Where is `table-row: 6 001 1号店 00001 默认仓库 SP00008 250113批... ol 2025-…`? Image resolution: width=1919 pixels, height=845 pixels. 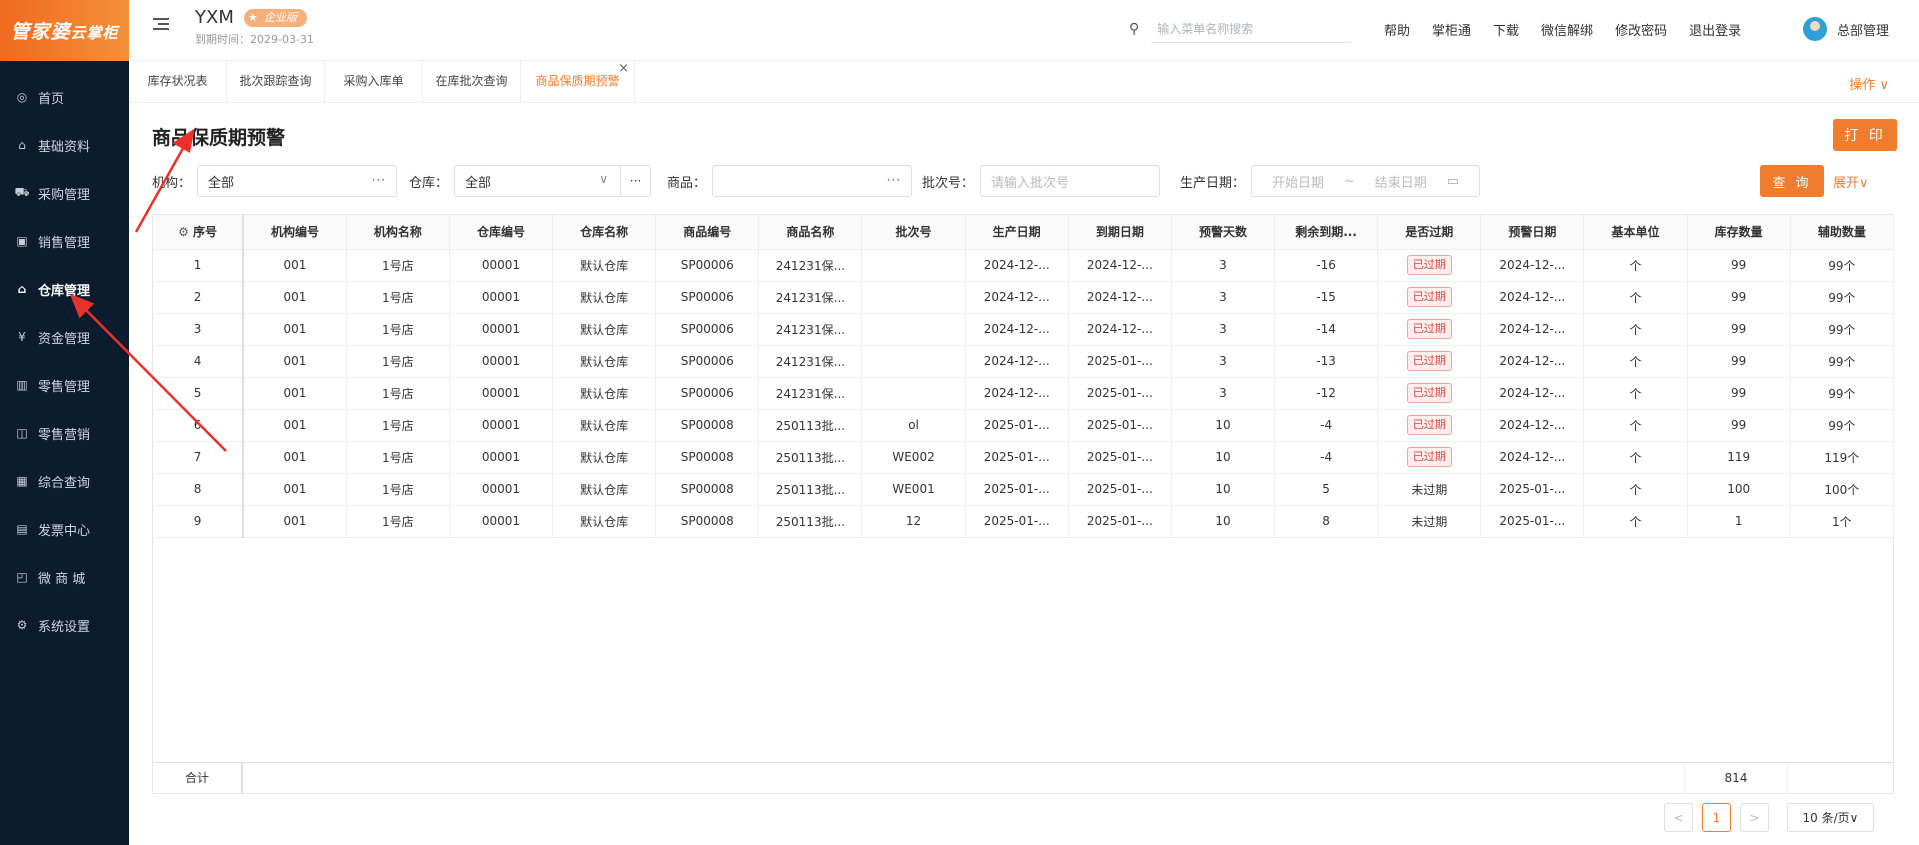
table-row: 6 001 1号店 00001 默认仓库 SP00008 250113批... ol 2025-… is located at coordinates (1024, 425).